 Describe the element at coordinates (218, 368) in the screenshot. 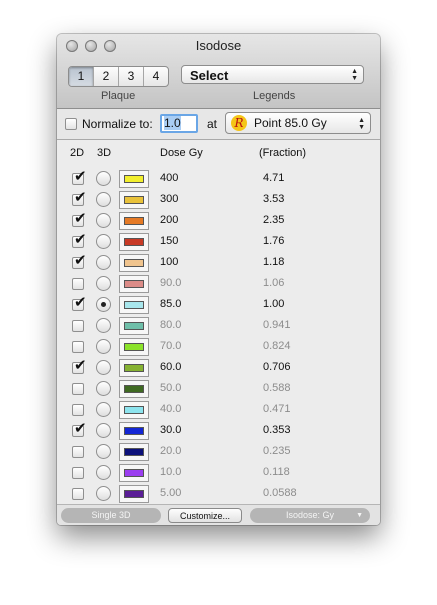

I see `isodose-row: ✔ 60.0 0.706` at that location.